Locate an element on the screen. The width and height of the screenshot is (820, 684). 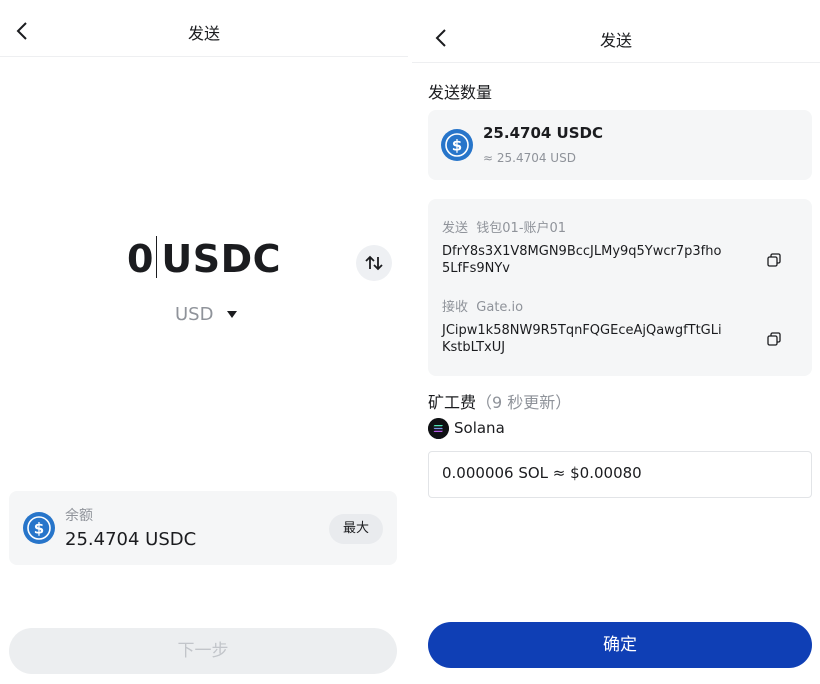
from-row-label: 发送 钱包01-账户01 is located at coordinates (504, 226).